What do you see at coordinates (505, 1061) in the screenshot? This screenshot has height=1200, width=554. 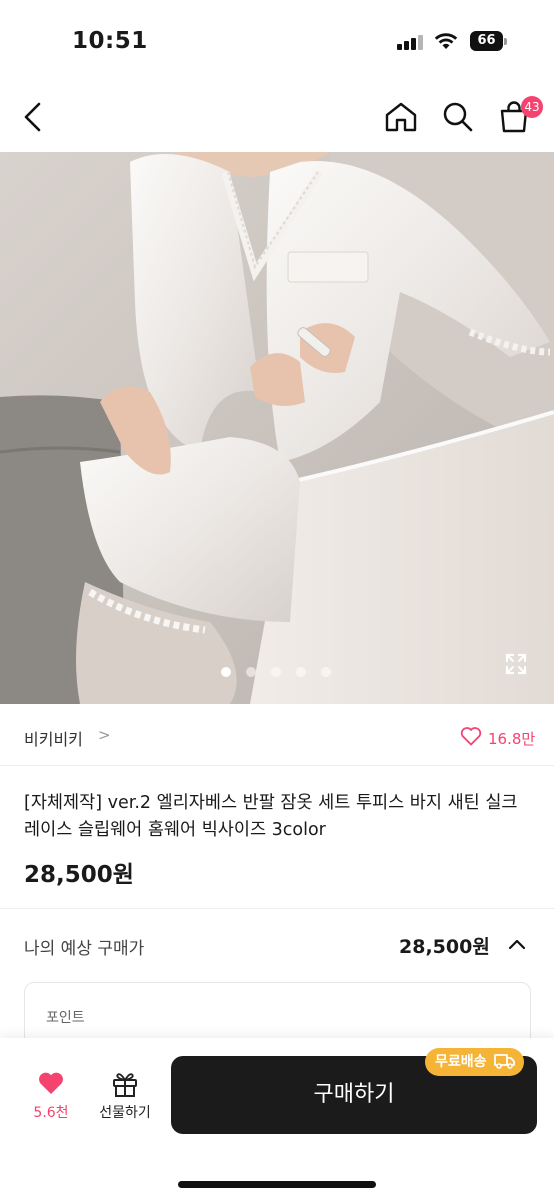 I see `truck-icon` at bounding box center [505, 1061].